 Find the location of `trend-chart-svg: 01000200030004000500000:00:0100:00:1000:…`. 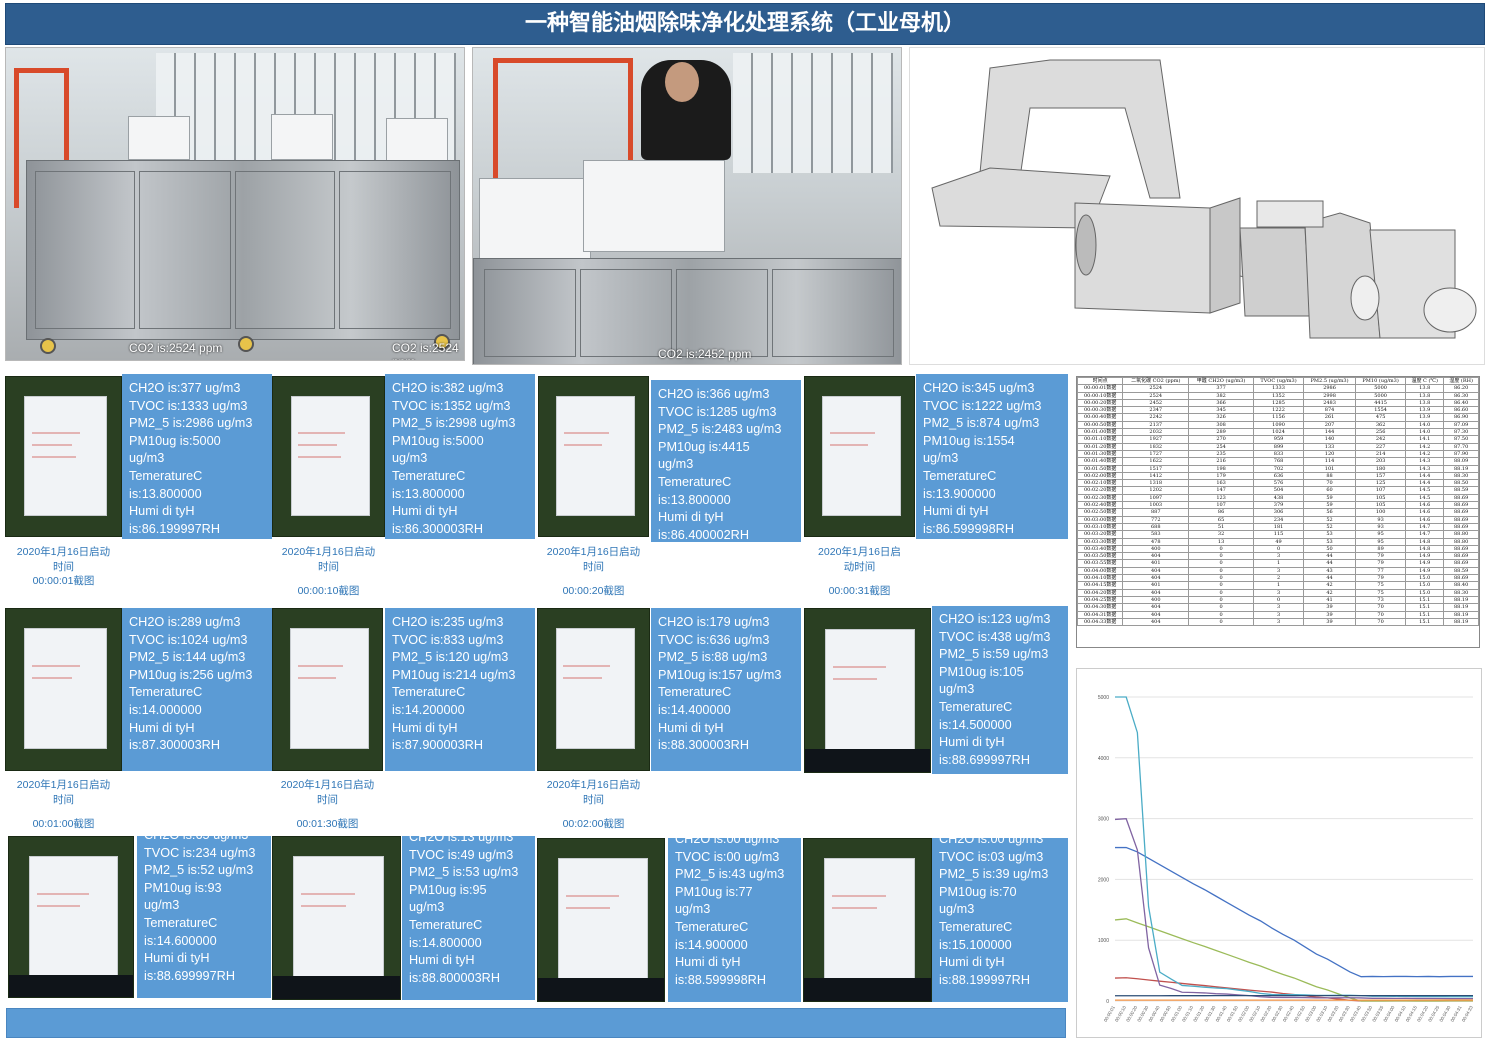

trend-chart-svg: 01000200030004000500000:00:0100:00:1000:… is located at coordinates (1280, 854).